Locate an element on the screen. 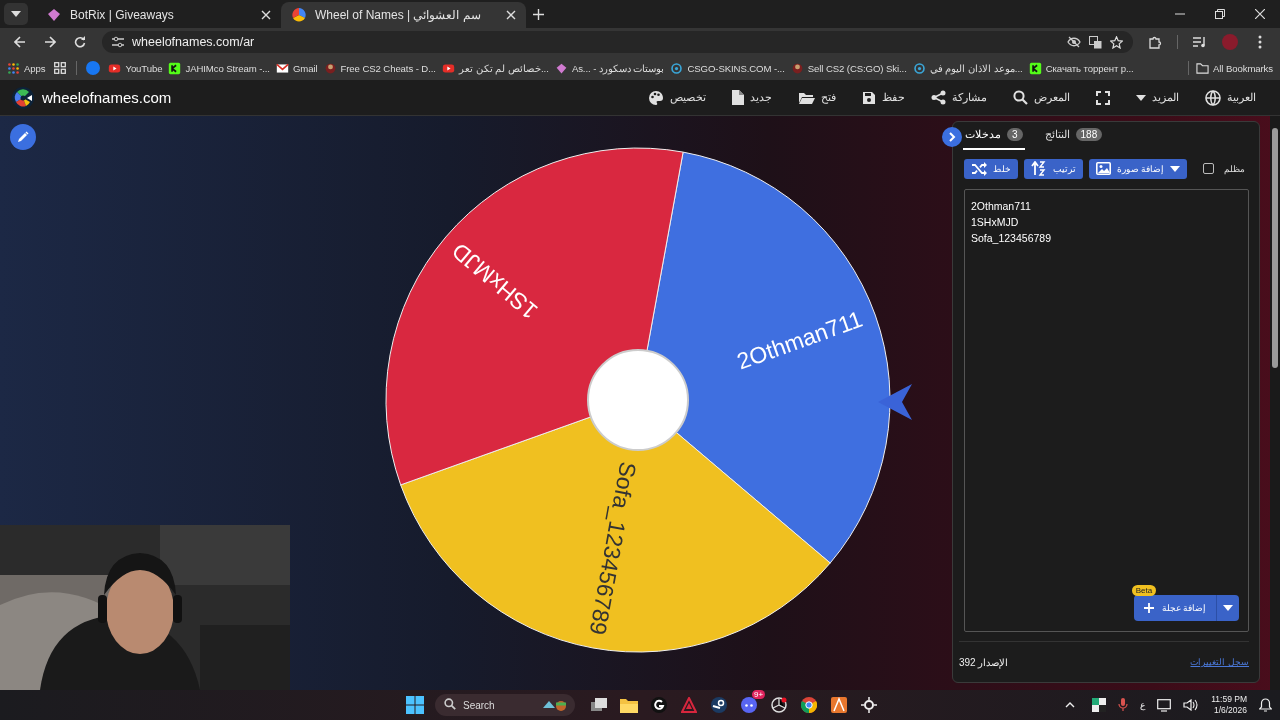 The width and height of the screenshot is (1280, 720). all-bookmarks-button: All Bookmarks is located at coordinates (1234, 68).